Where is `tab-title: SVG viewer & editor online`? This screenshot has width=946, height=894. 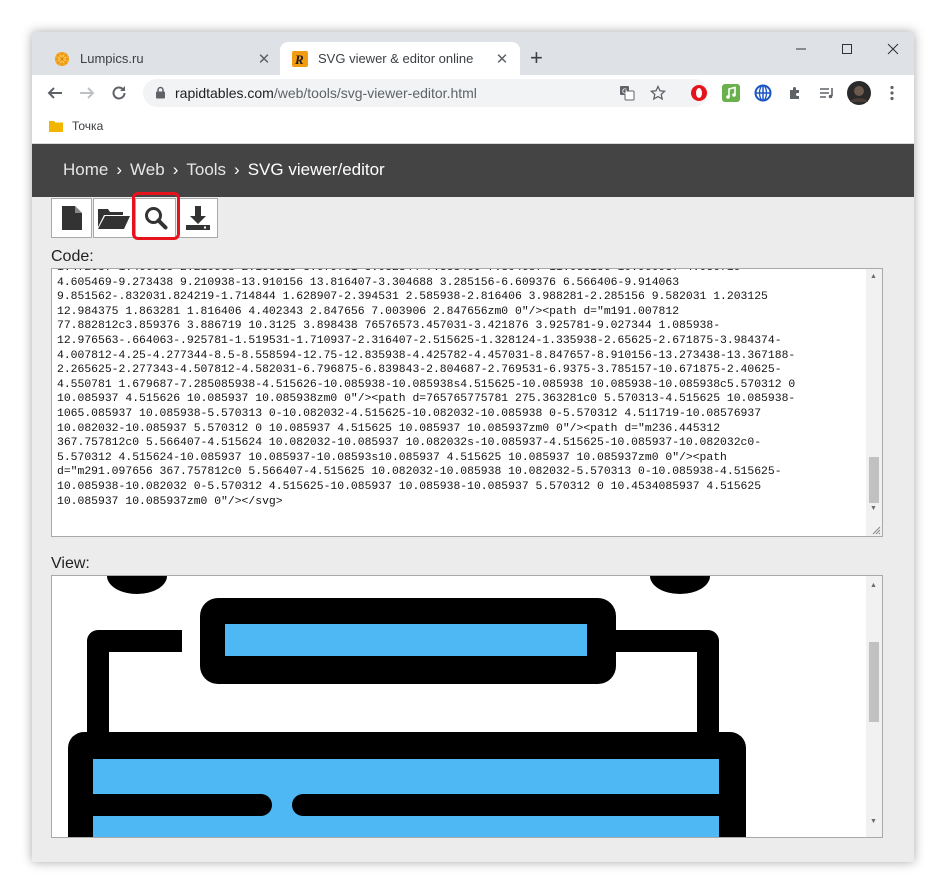 tab-title: SVG viewer & editor online is located at coordinates (396, 58).